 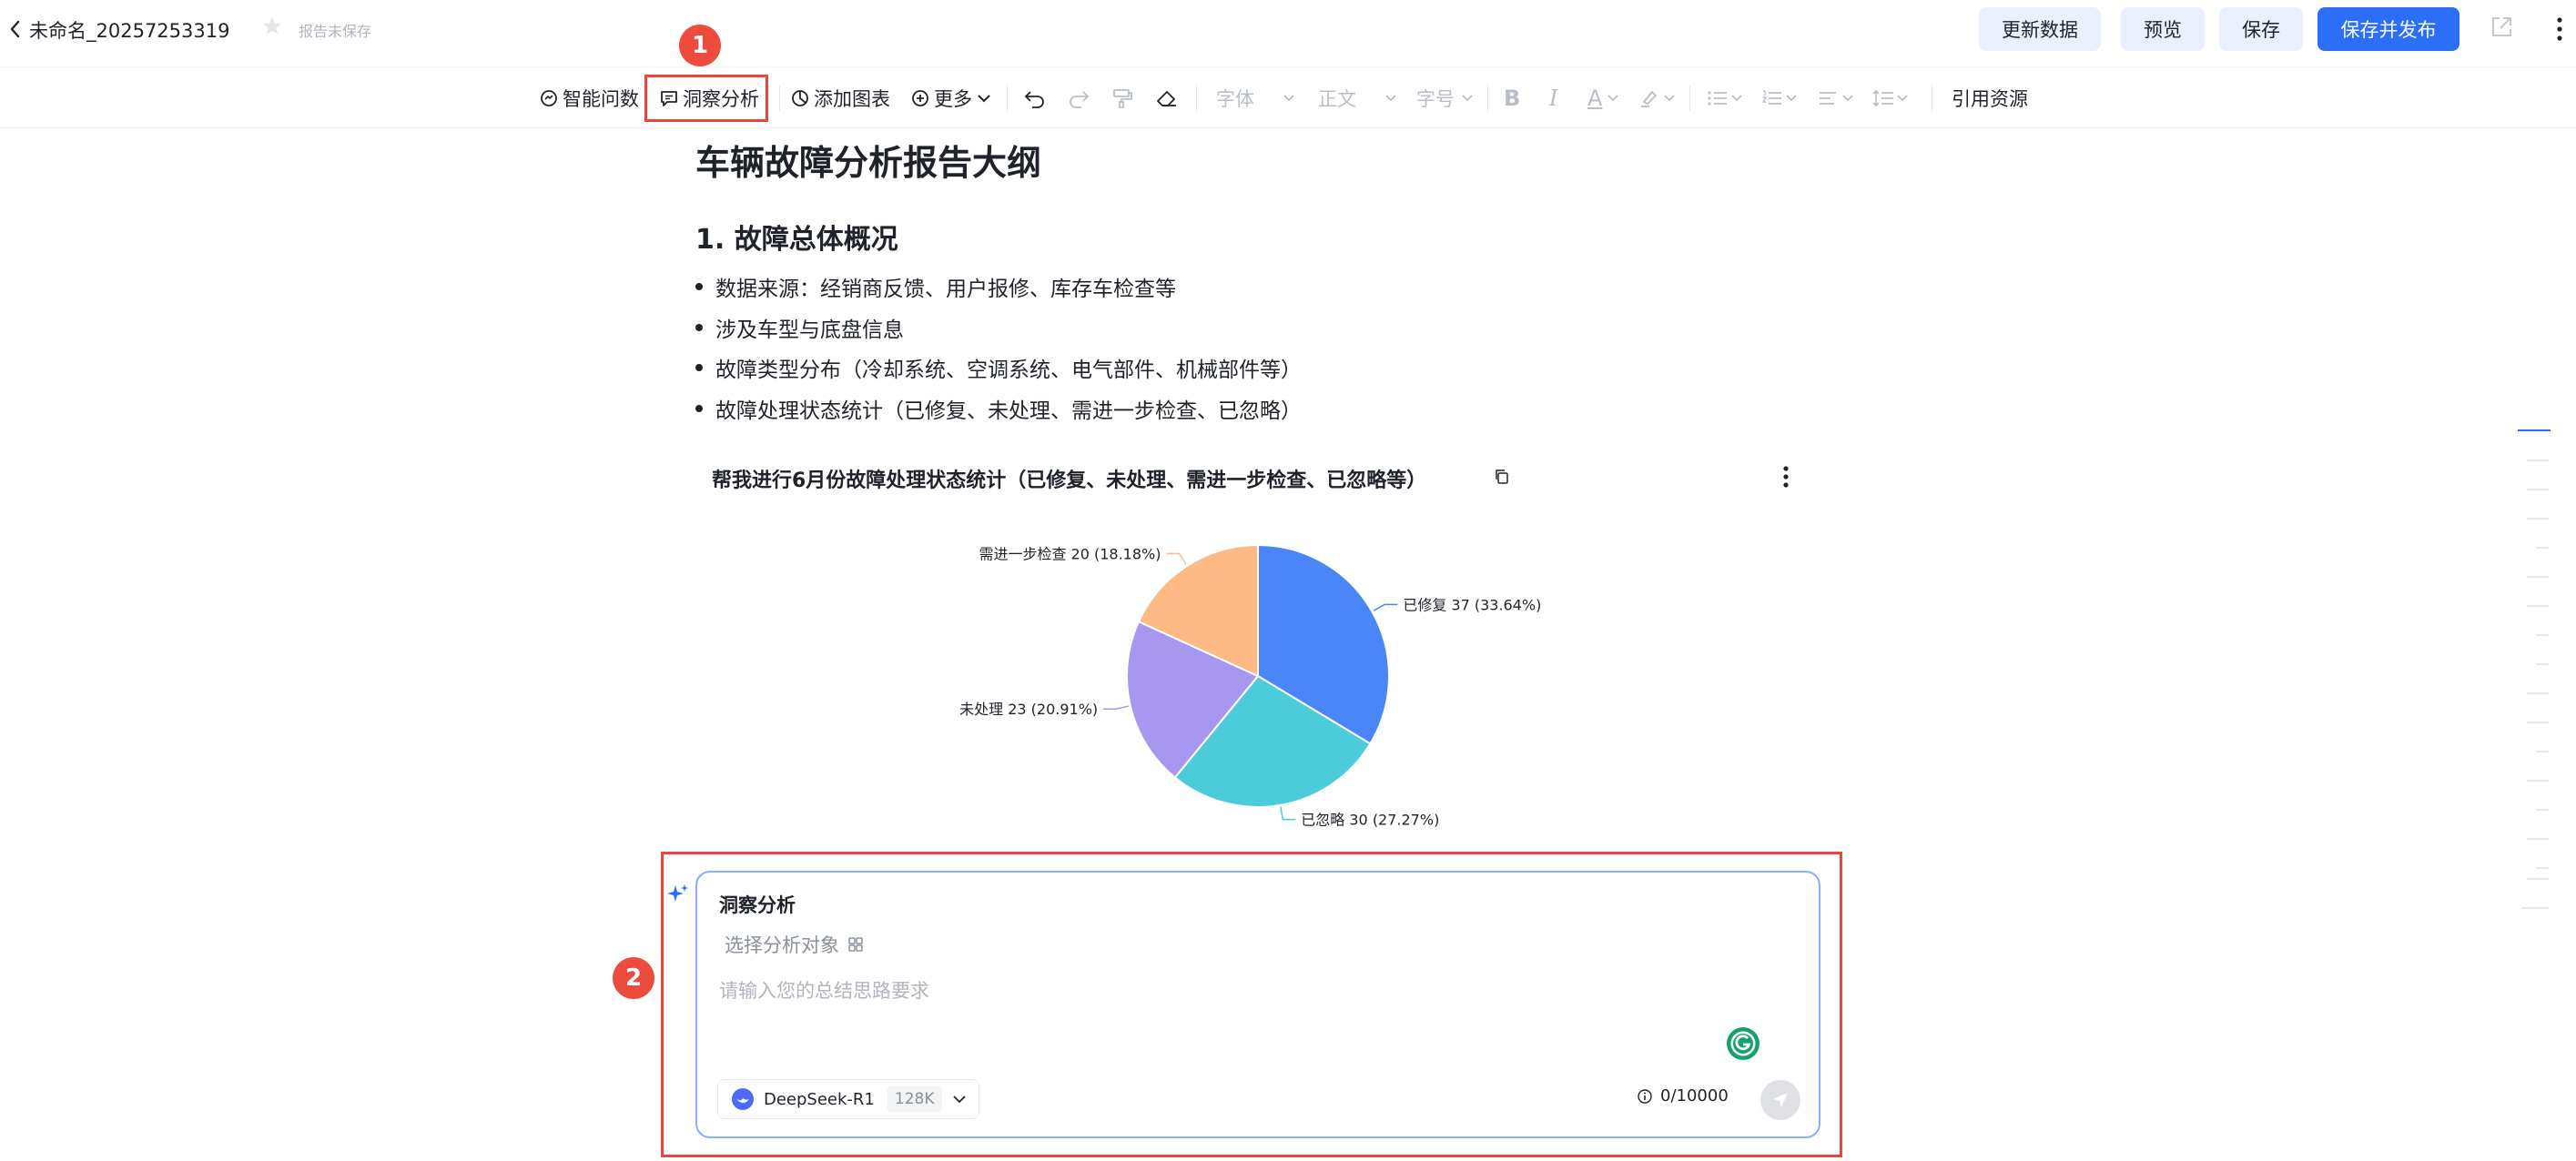 I want to click on back-icon, so click(x=15, y=29).